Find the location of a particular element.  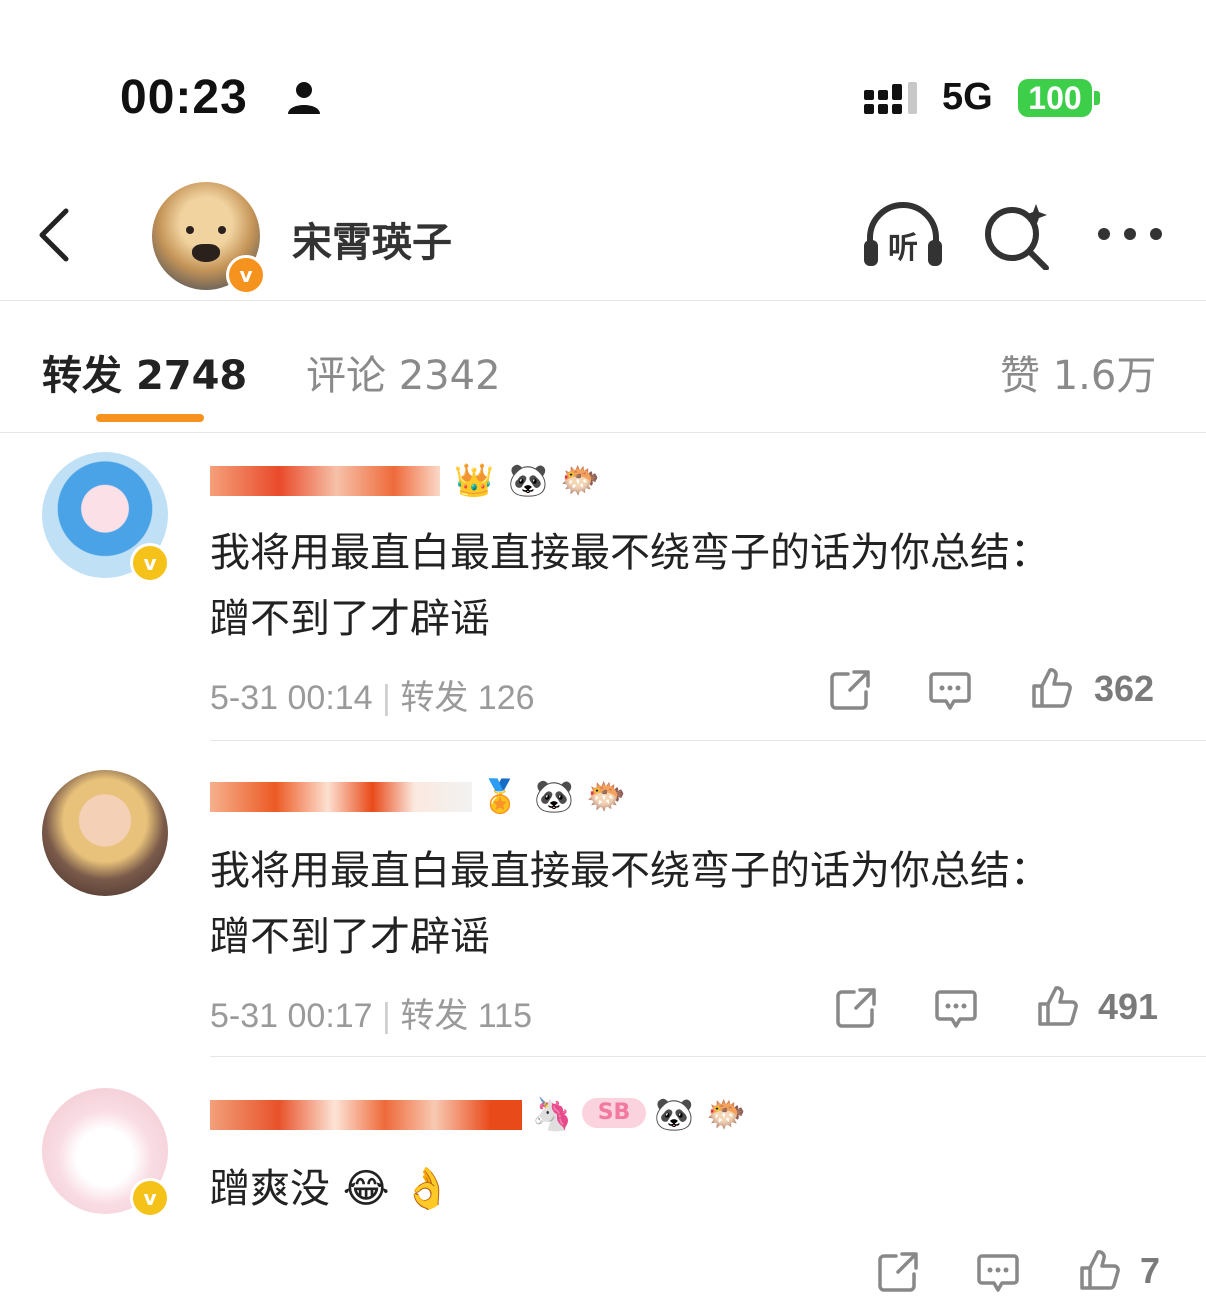

tab-like-count: 1.6万 is located at coordinates (1104, 376).